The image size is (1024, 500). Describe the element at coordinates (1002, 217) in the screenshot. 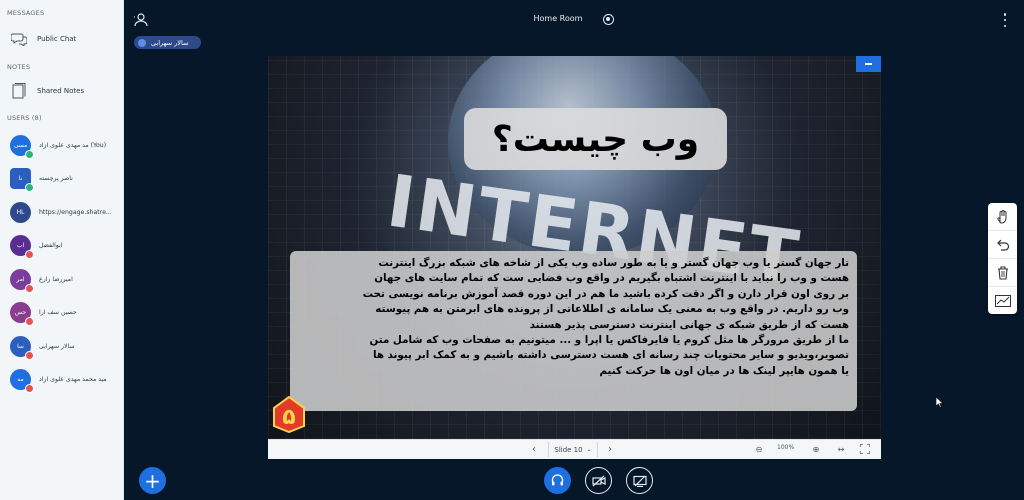

I see `hand-tool-icon` at that location.